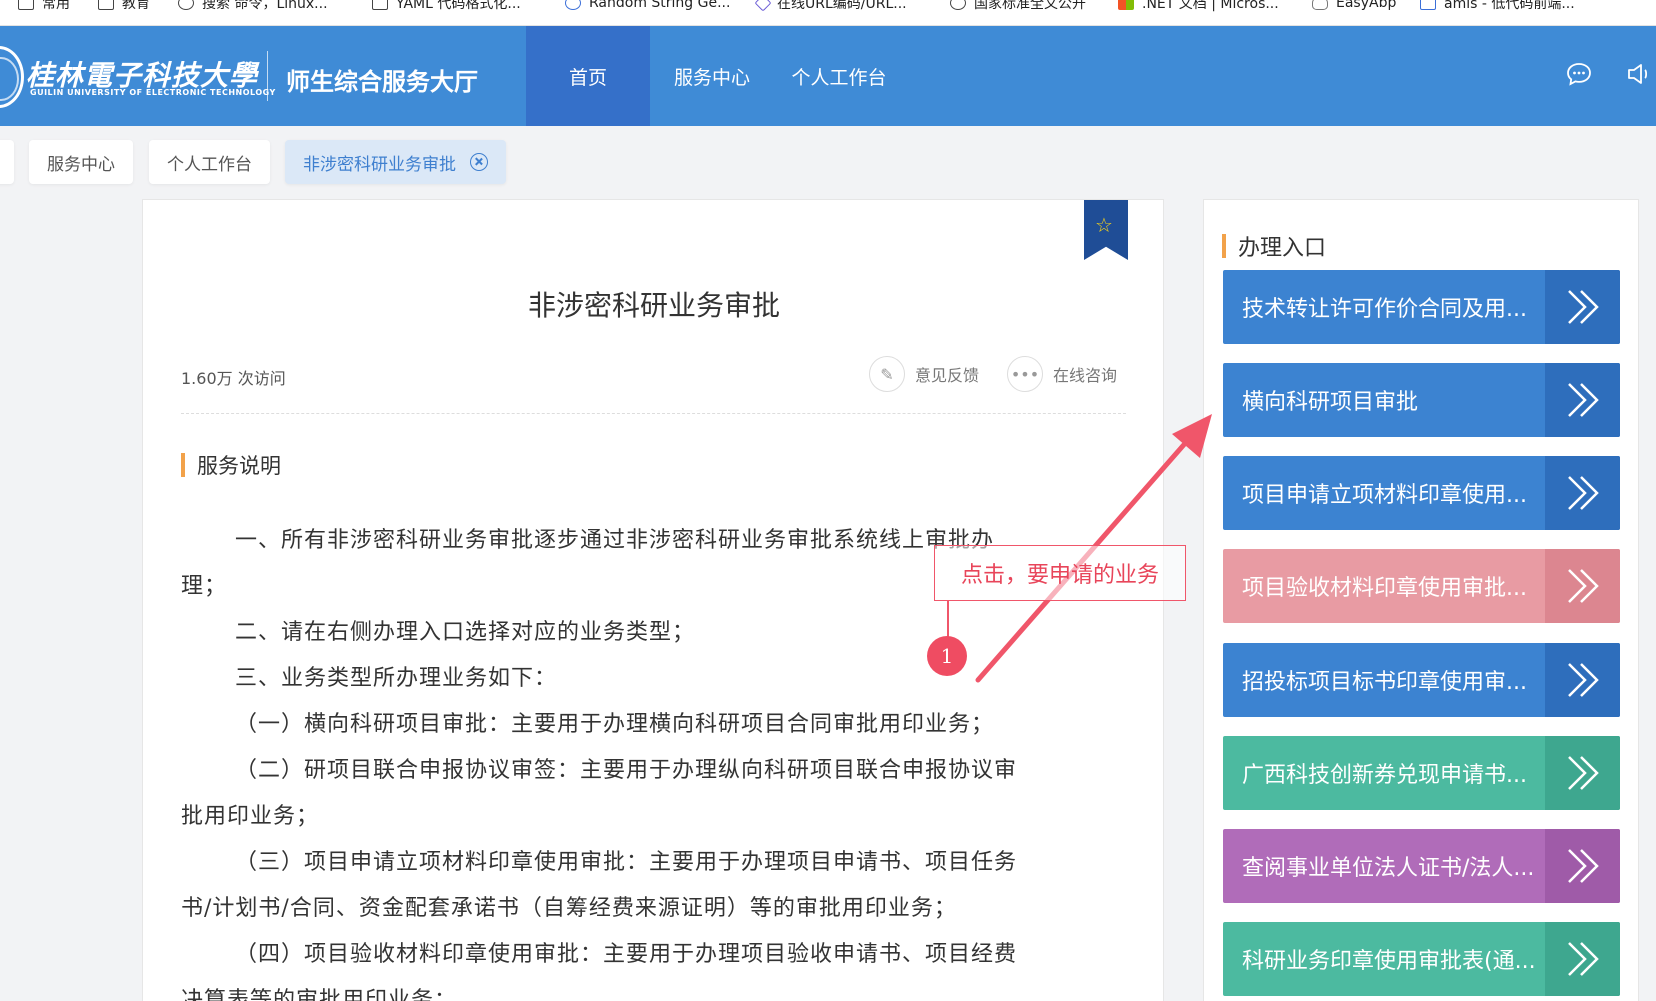  What do you see at coordinates (1126, 5) in the screenshot?
I see `windows-icon` at bounding box center [1126, 5].